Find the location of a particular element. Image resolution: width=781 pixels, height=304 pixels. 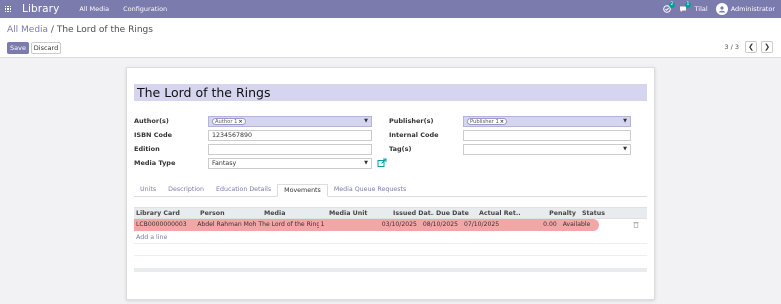

trash-icon is located at coordinates (636, 225).